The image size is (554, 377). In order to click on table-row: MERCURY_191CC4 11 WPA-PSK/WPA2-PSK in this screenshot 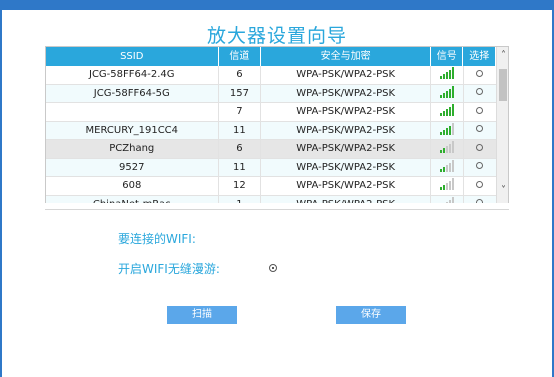, I will do `click(271, 130)`.